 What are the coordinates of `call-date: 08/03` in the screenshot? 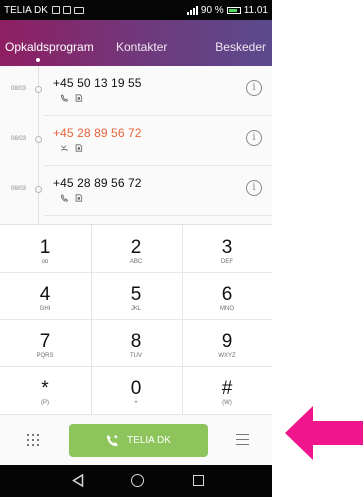 It's located at (19, 89).